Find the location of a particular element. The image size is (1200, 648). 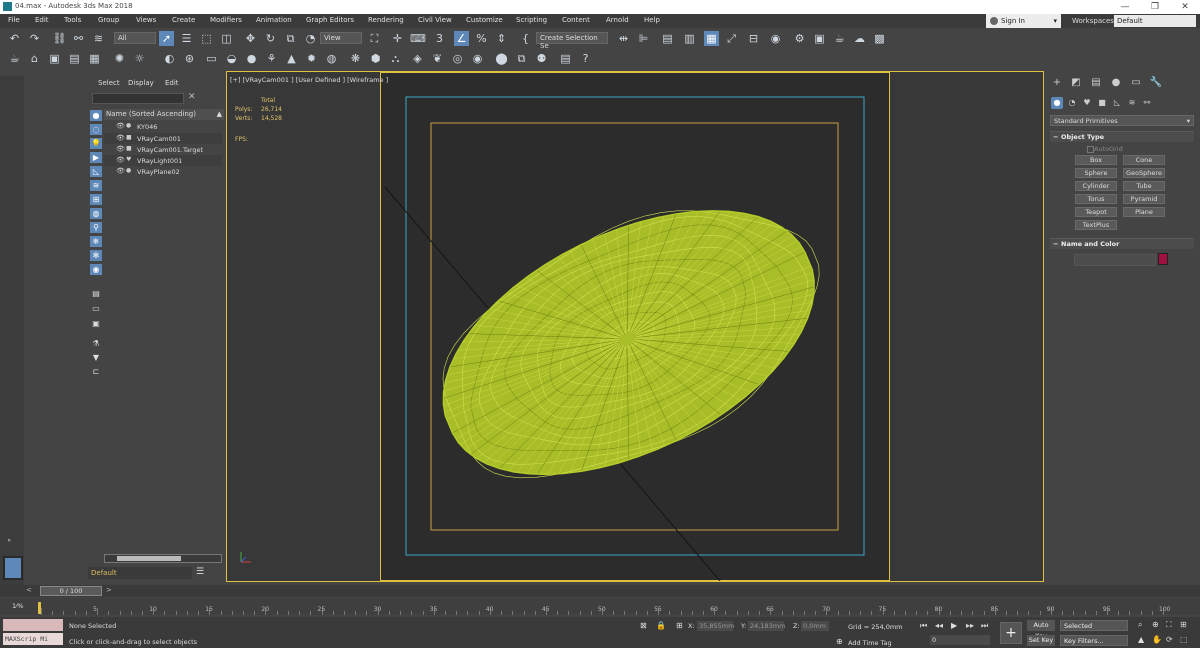

display-helpers-icon: ◺ is located at coordinates (96, 171).